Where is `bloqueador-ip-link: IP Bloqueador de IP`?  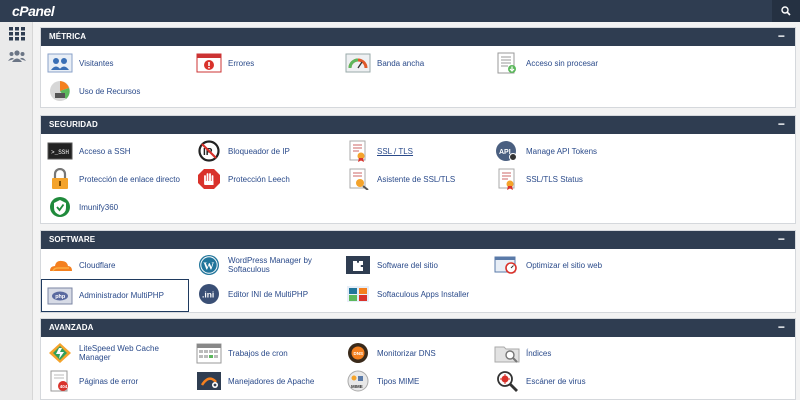
bloqueador-ip-link: IP Bloqueador de IP is located at coordinates (243, 151).